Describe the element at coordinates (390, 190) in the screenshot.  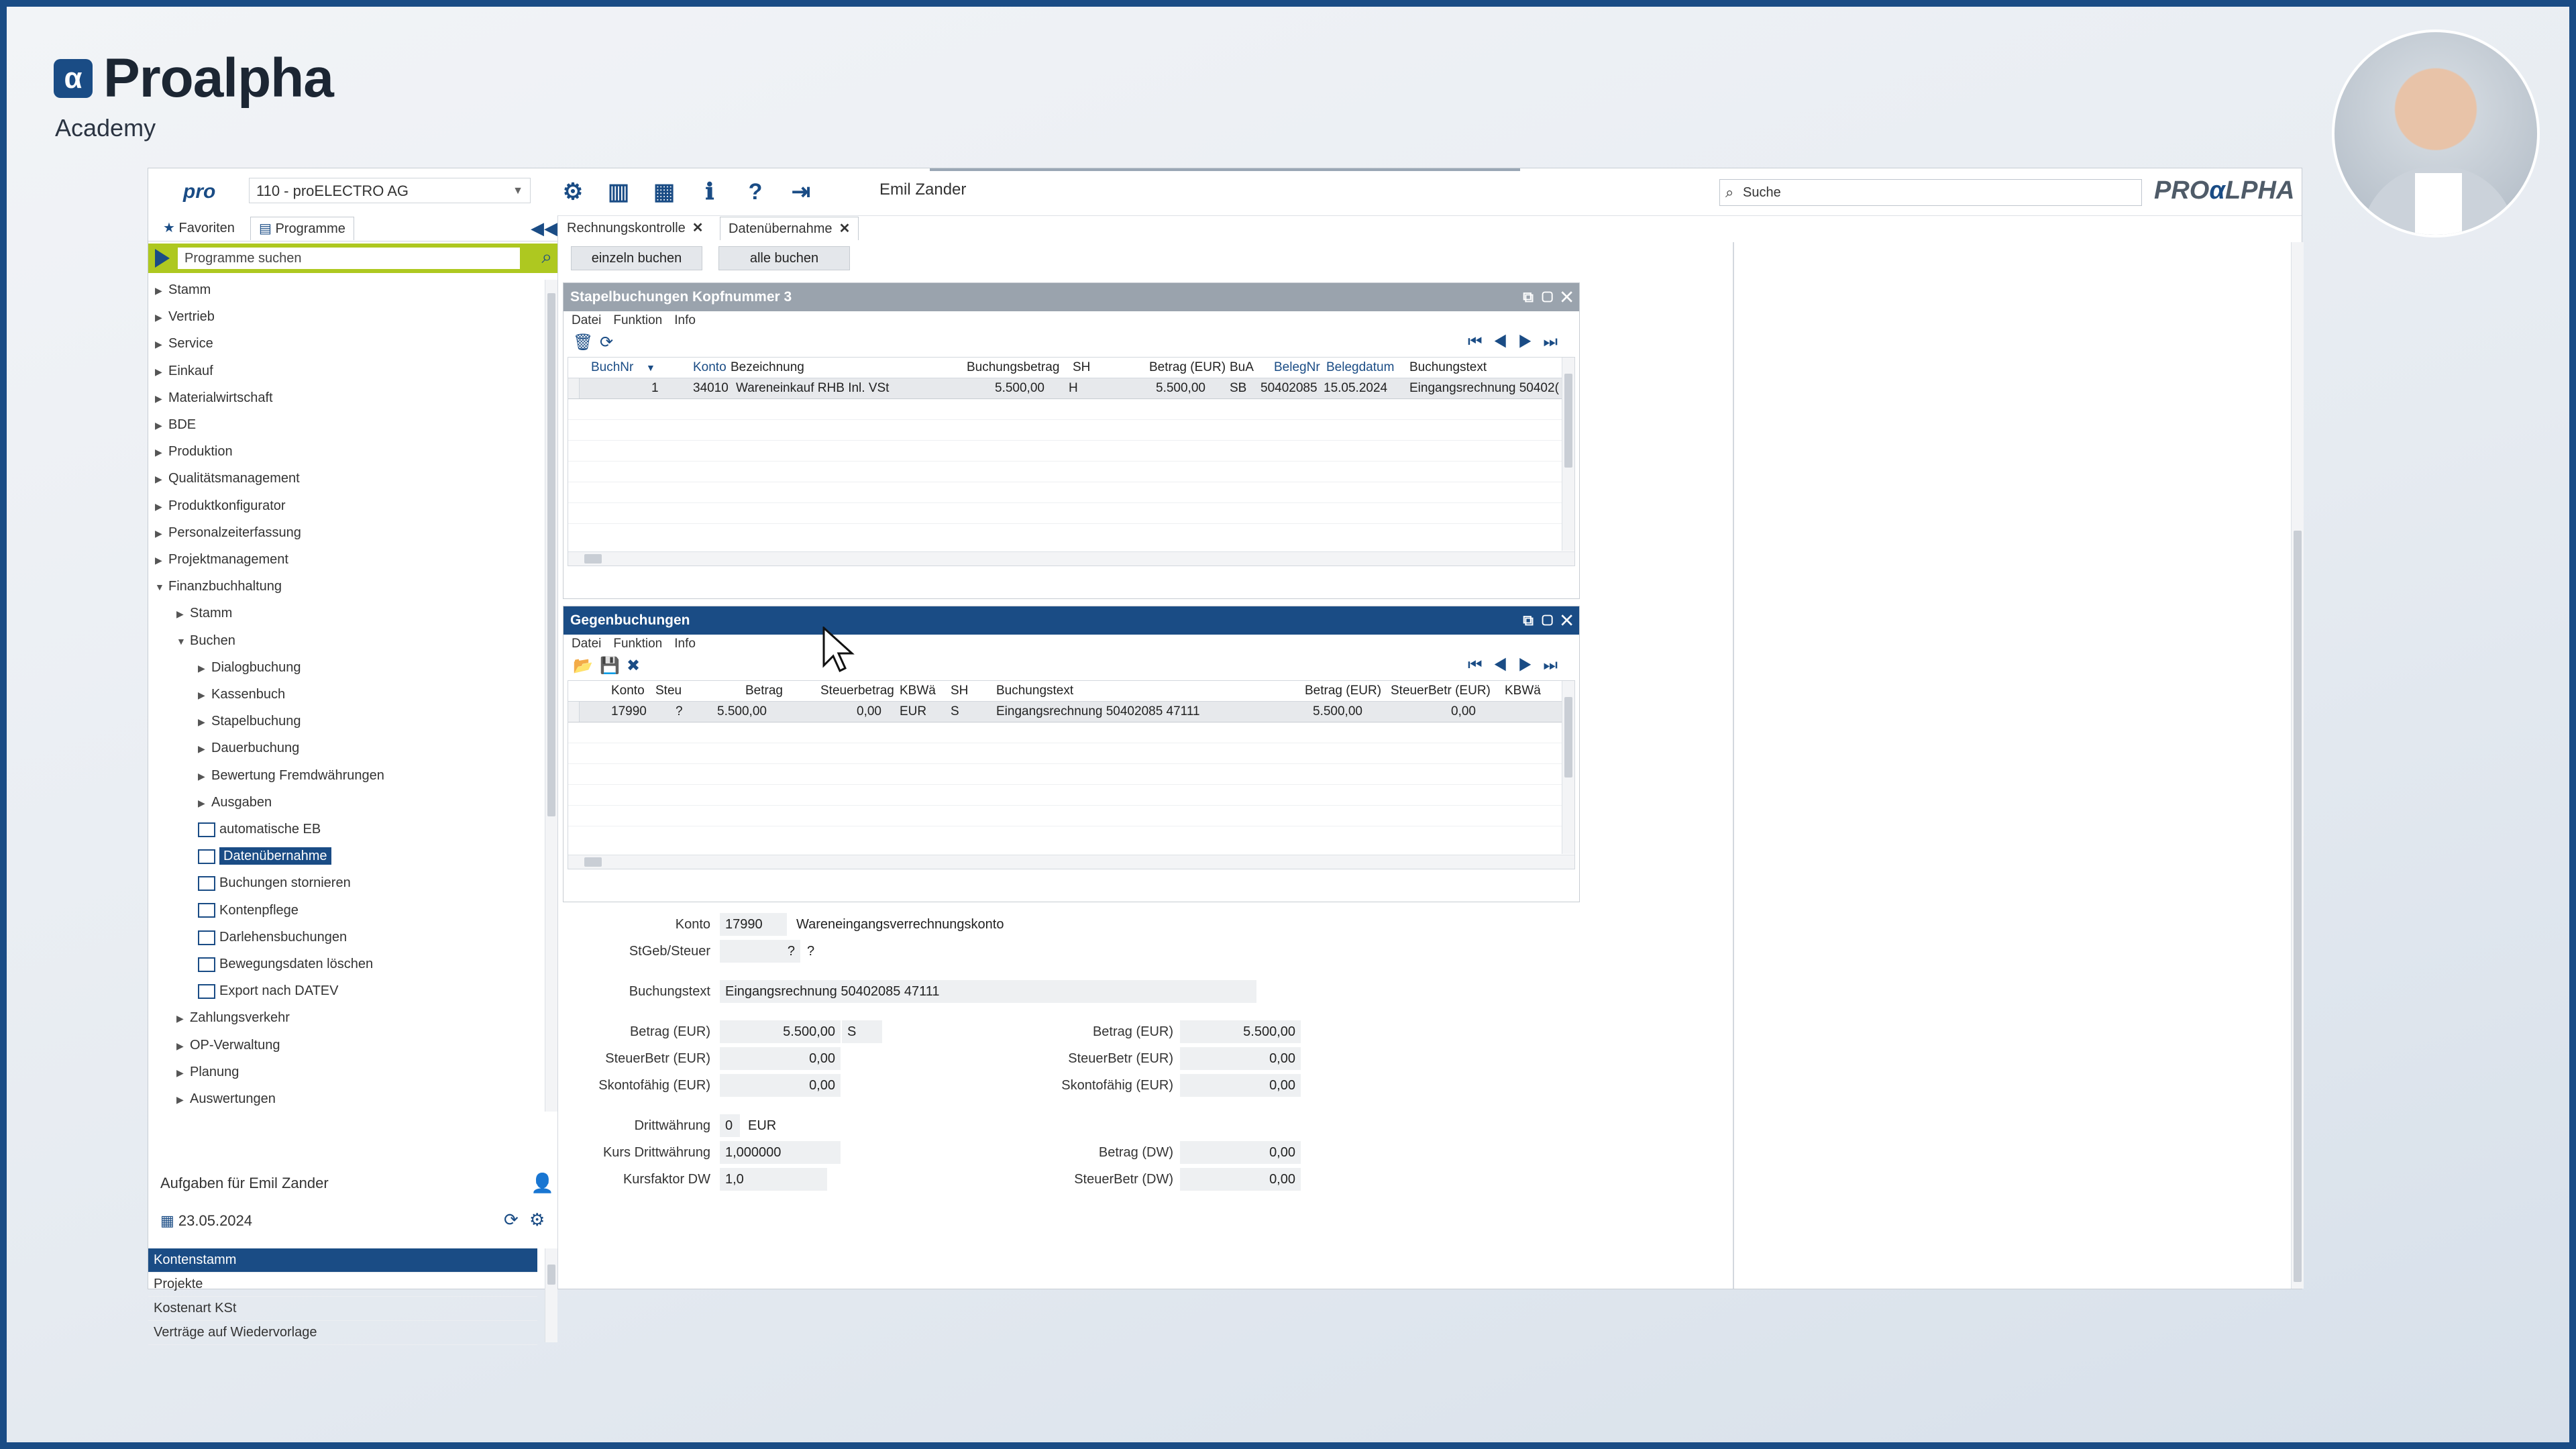
I see `company-select: 110 - proELECTRO AG ▼` at that location.